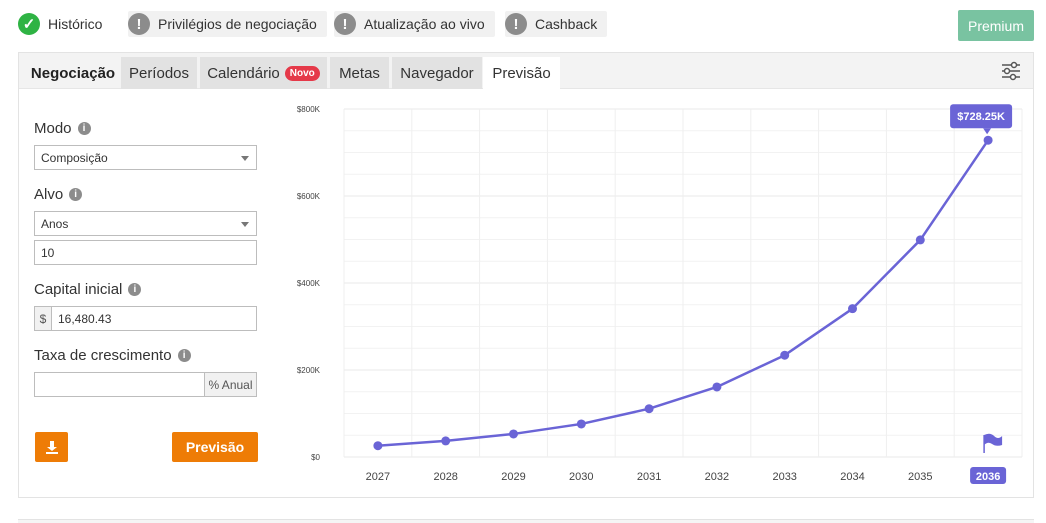  I want to click on tab-label: Metas, so click(359, 73).